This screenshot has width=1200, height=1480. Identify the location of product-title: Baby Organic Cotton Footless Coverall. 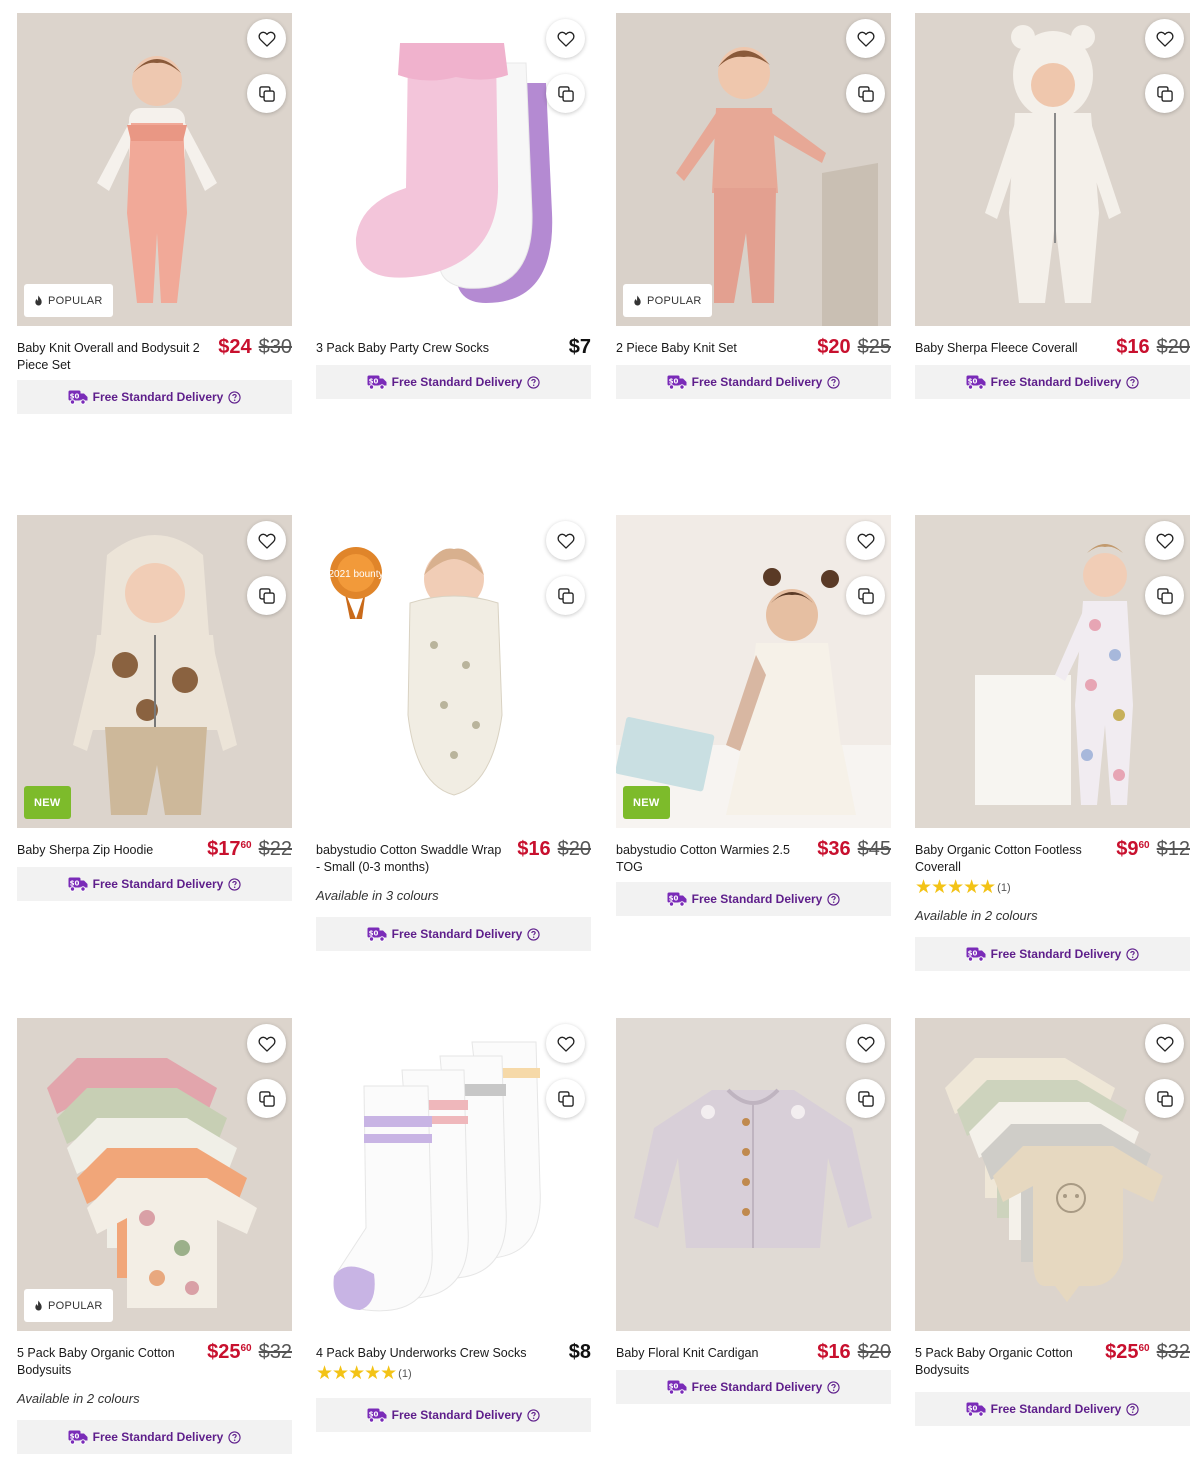
(1009, 859).